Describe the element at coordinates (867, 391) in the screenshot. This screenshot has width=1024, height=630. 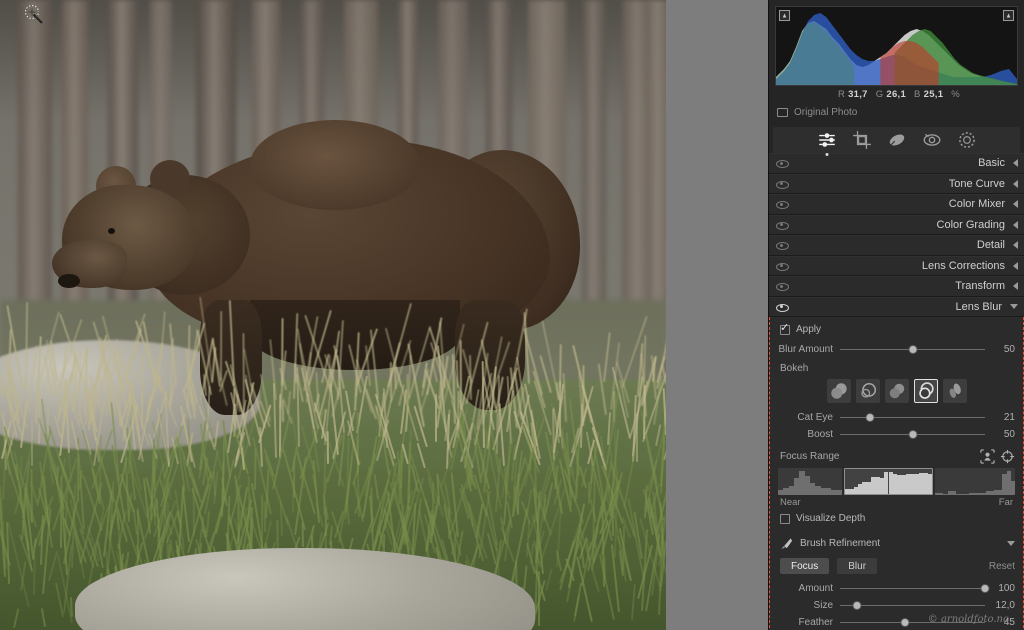
I see `bokeh-ring` at that location.